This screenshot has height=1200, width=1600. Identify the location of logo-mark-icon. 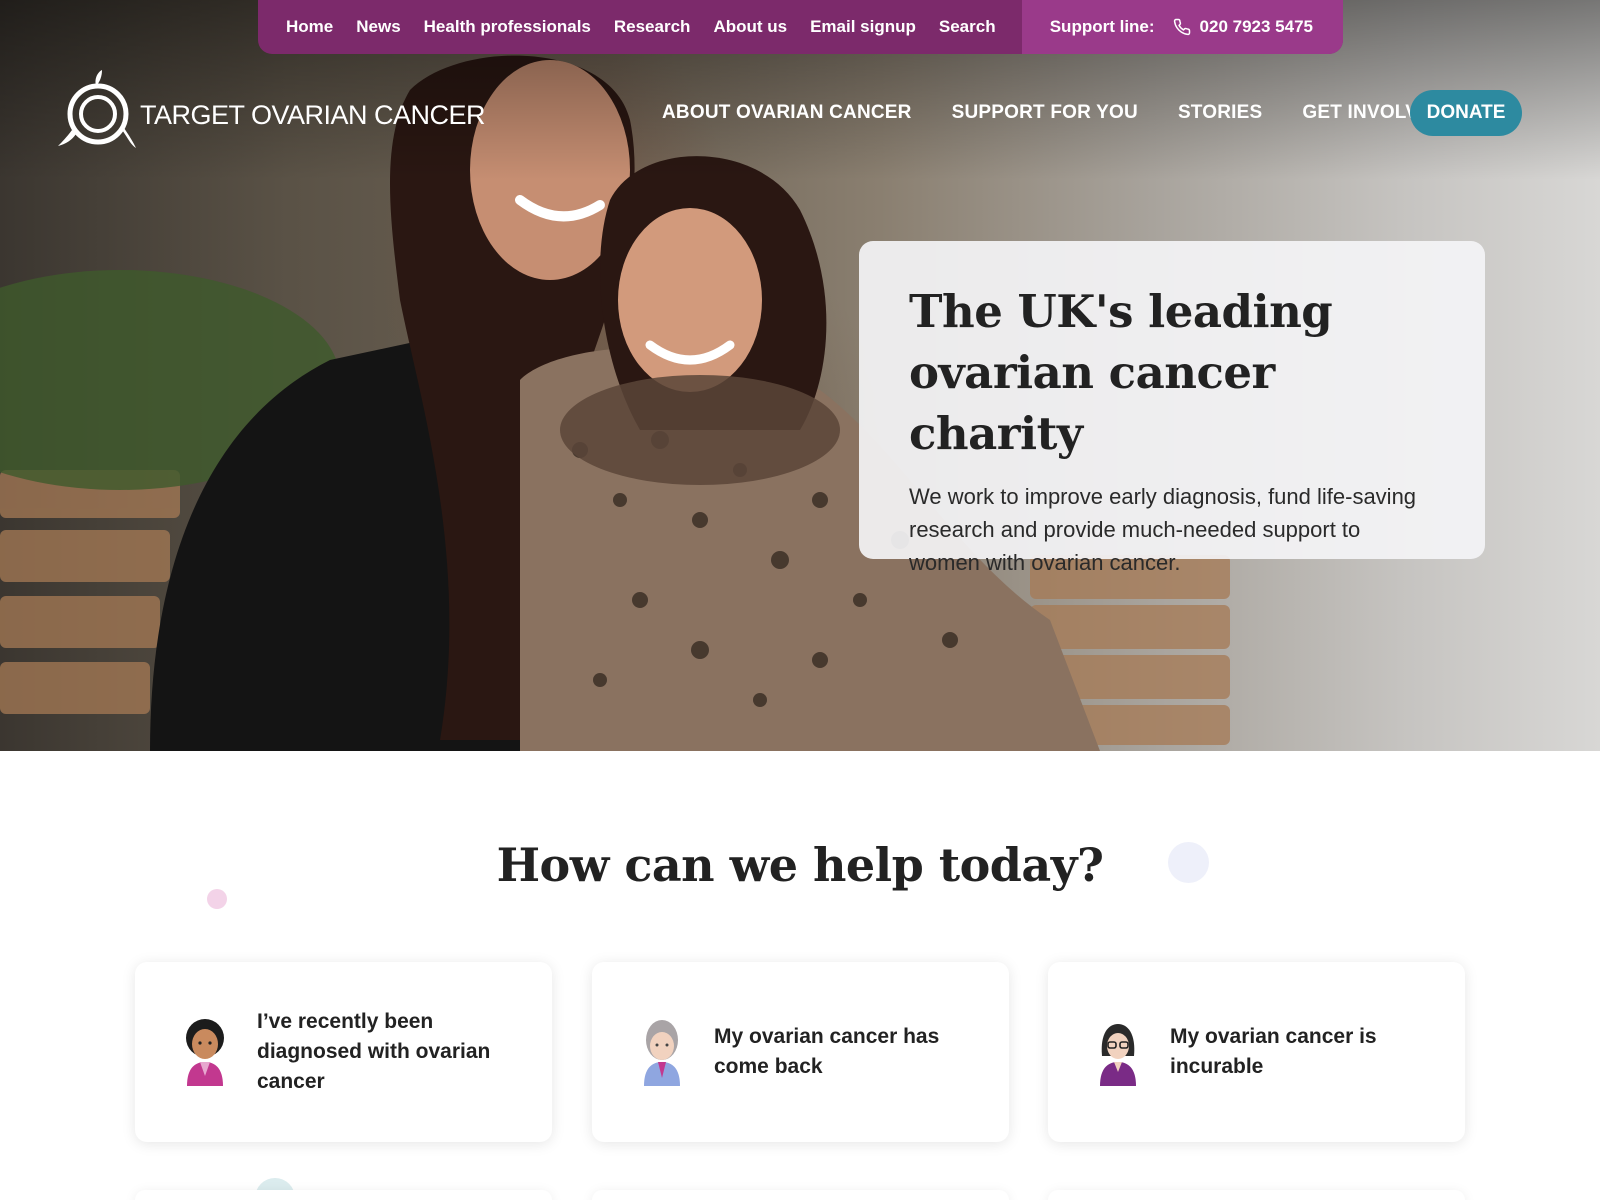
(97, 109).